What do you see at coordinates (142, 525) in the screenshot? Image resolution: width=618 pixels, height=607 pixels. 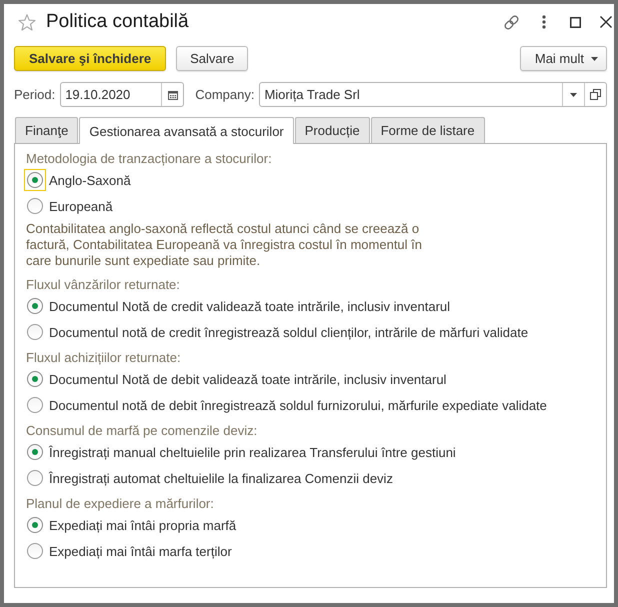 I see `radio-label: Expediați mai întâi propria marfă` at bounding box center [142, 525].